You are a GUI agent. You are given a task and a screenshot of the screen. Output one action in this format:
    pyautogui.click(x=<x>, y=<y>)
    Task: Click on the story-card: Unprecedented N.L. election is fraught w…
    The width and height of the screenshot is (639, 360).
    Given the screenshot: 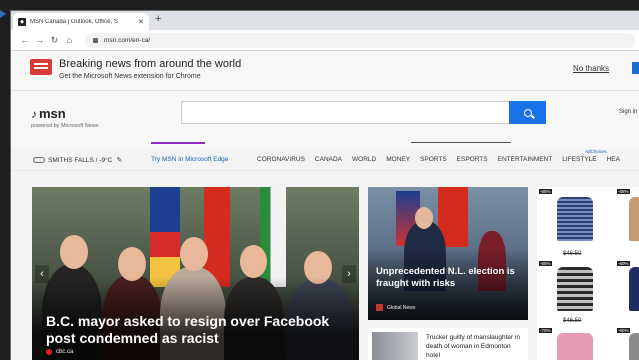 What is the action you would take?
    pyautogui.click(x=448, y=253)
    